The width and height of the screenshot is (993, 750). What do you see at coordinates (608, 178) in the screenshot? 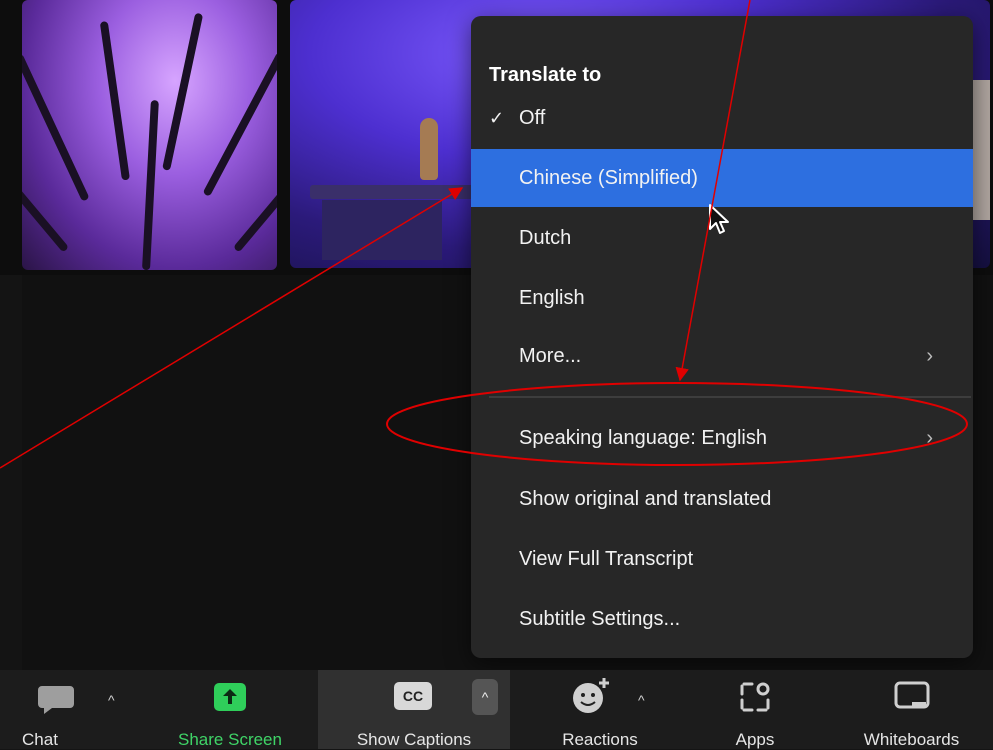
I see `menu-item-label: Chinese (Simplified)` at bounding box center [608, 178].